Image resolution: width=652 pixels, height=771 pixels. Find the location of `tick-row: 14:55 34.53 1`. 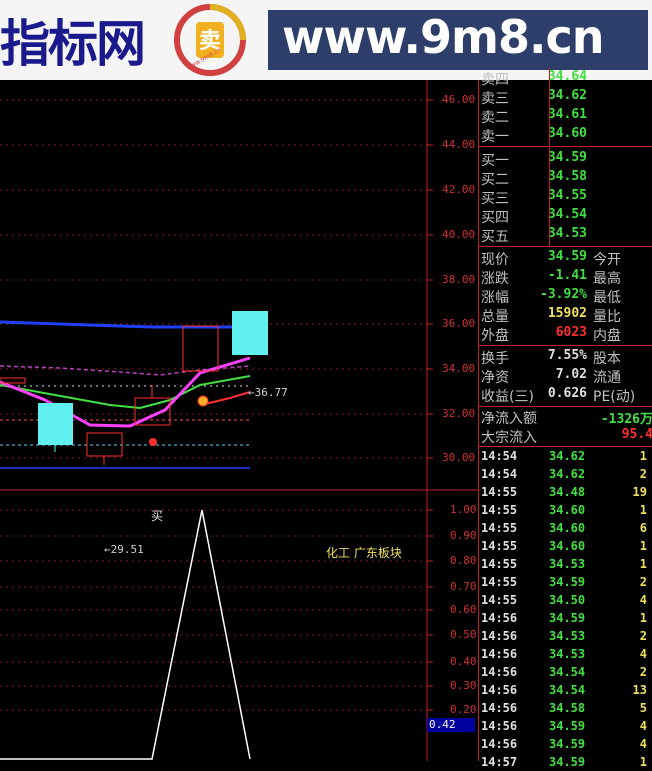

tick-row: 14:55 34.53 1 is located at coordinates (565, 564).